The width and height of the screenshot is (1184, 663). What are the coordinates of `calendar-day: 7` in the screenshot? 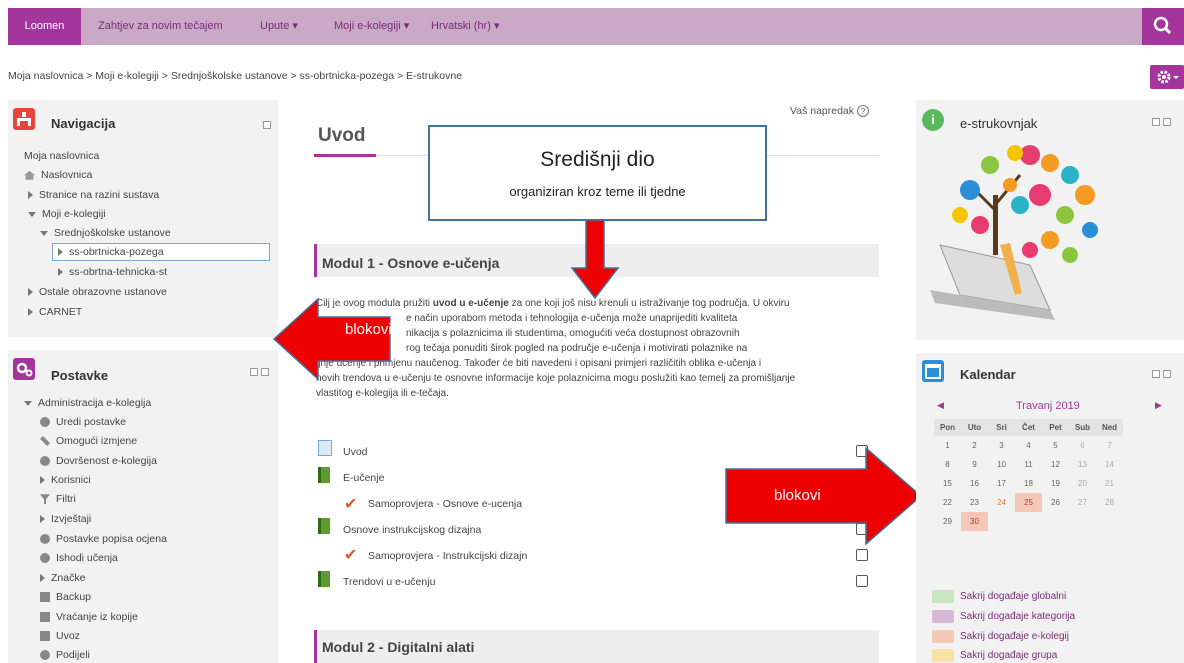 It's located at (1109, 445).